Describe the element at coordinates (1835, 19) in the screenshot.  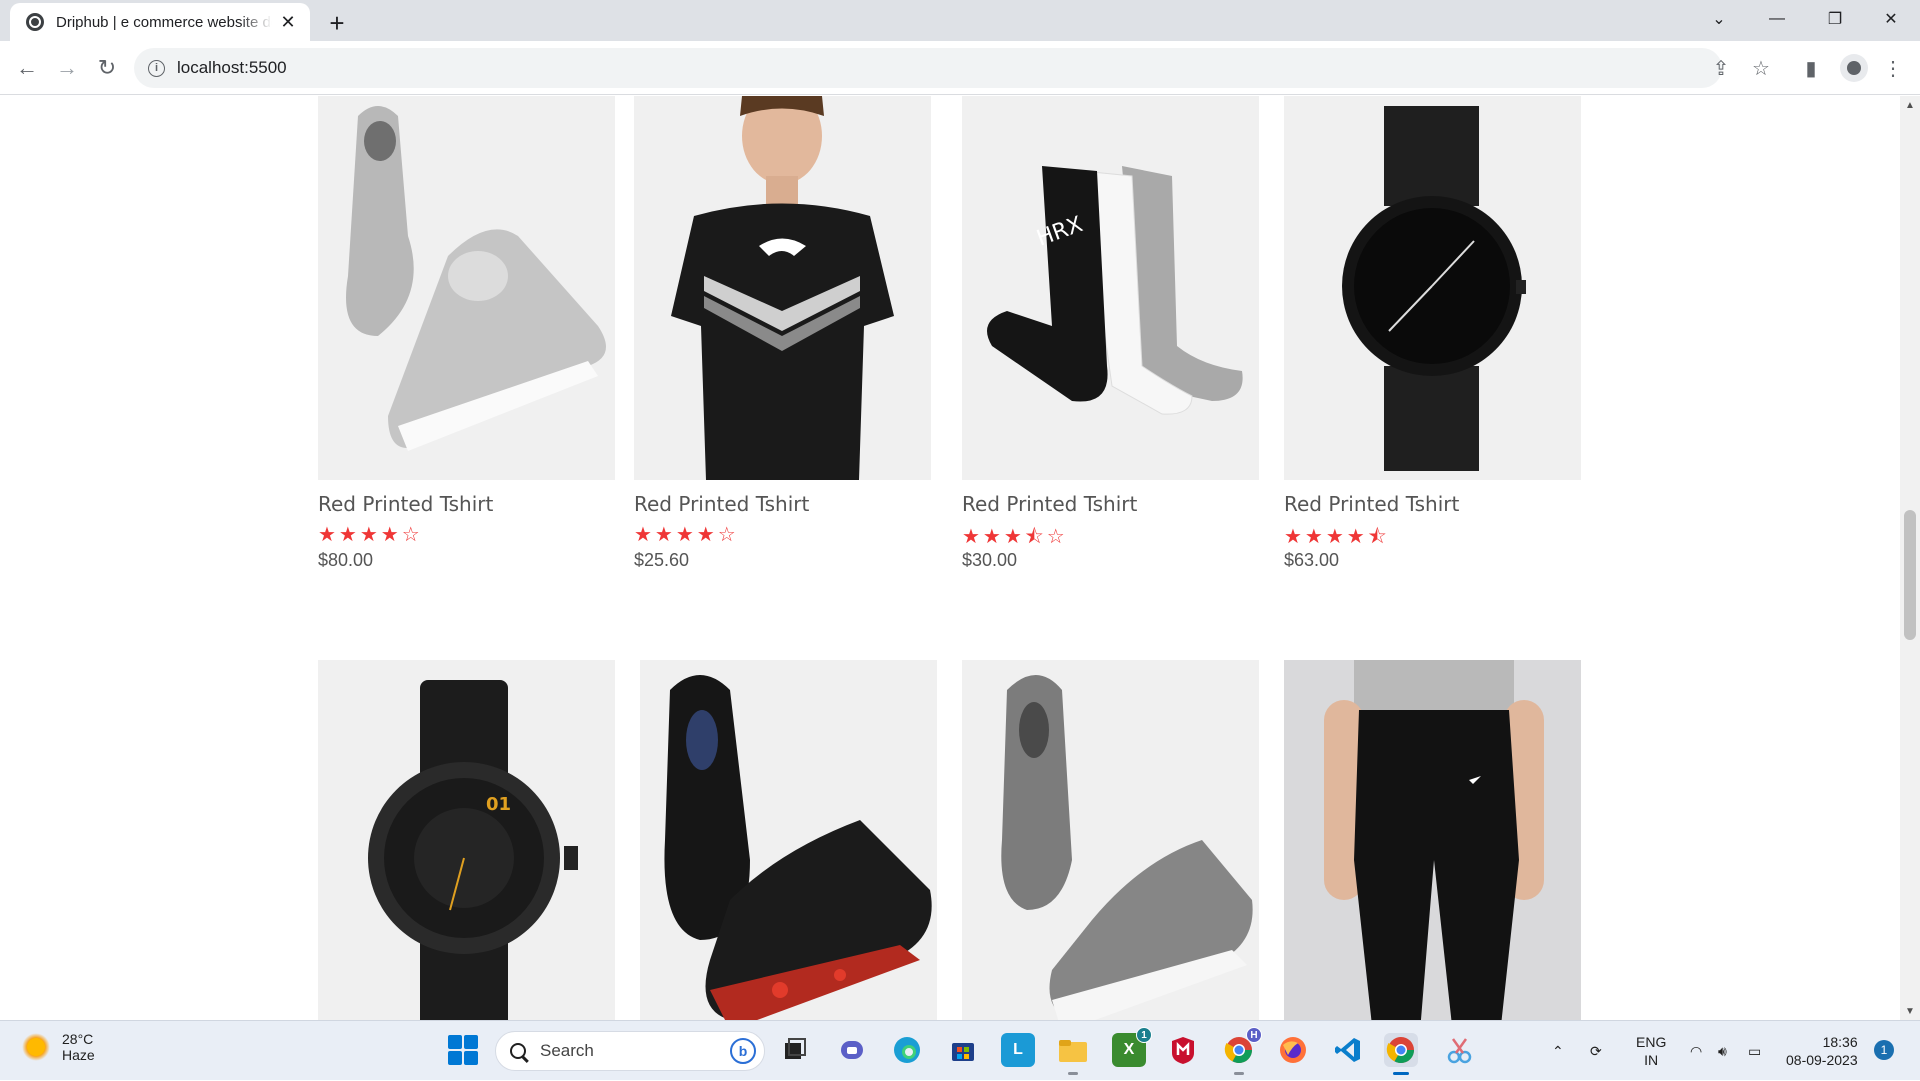
I see `restore-icon: ❐` at that location.